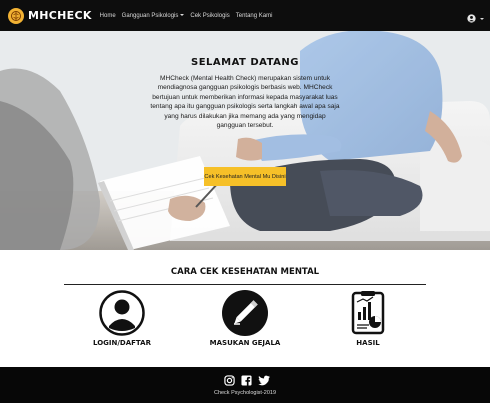 The width and height of the screenshot is (490, 403). Describe the element at coordinates (229, 379) in the screenshot. I see `instagram-icon` at that location.